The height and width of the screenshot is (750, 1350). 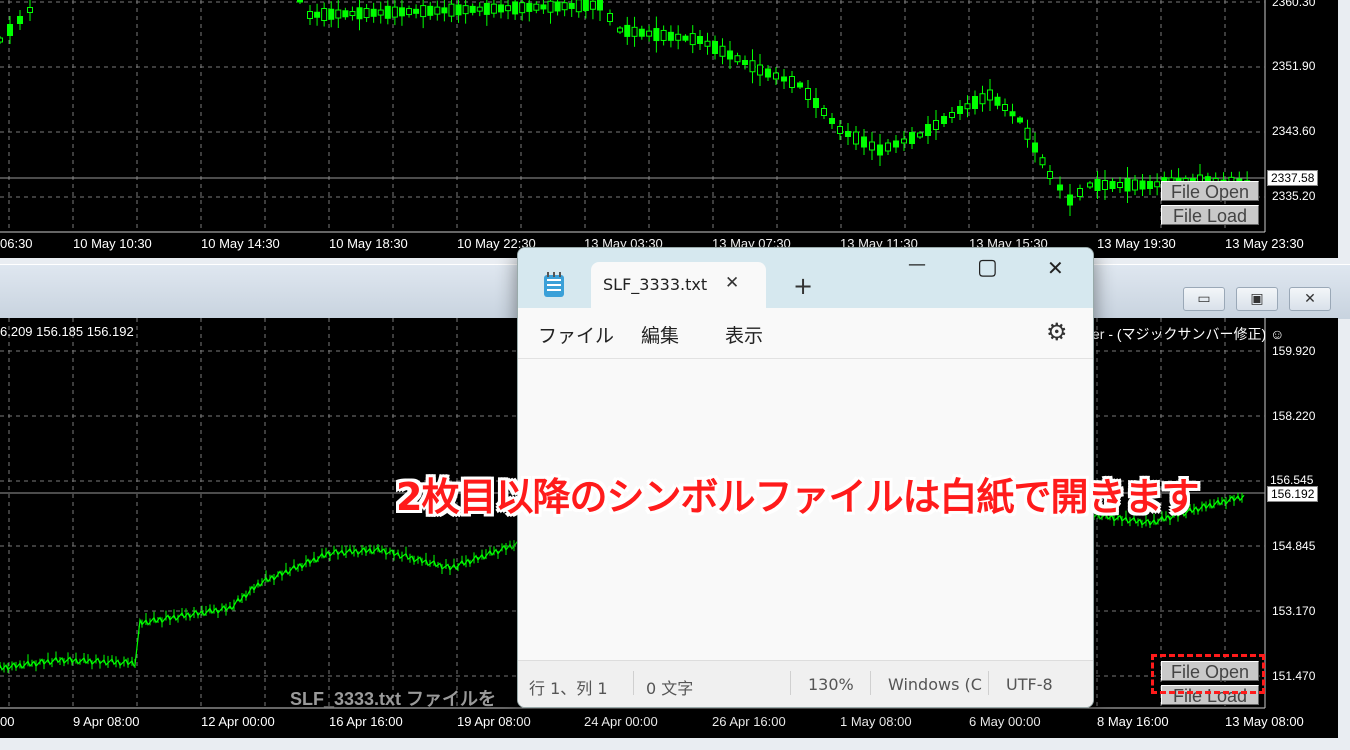 What do you see at coordinates (1264, 243) in the screenshot?
I see `time-label: 13 May 23:30` at bounding box center [1264, 243].